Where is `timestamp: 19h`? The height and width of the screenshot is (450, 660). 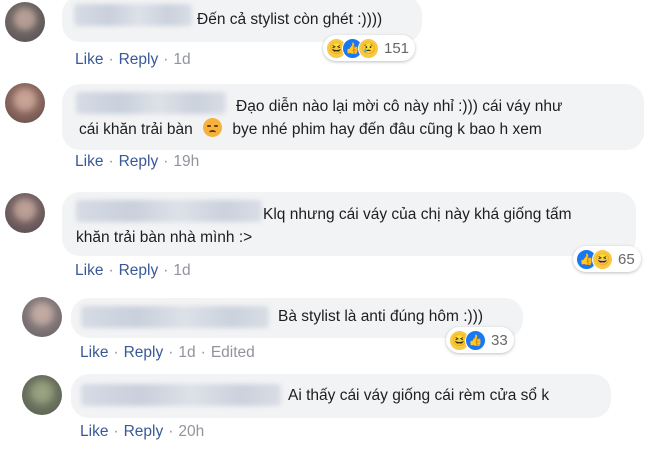 timestamp: 19h is located at coordinates (186, 161).